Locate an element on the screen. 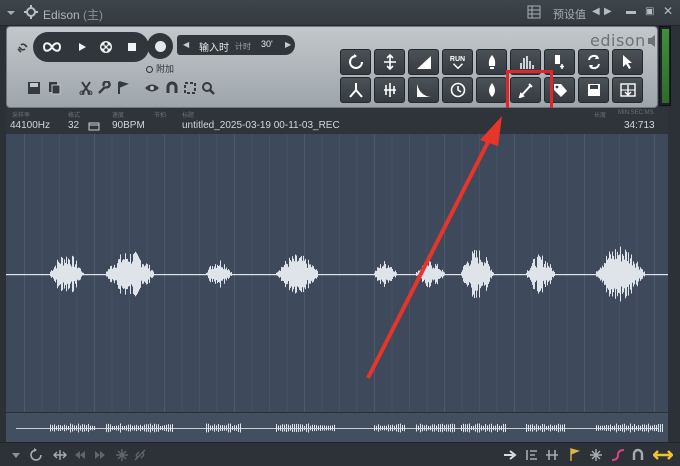 The height and width of the screenshot is (466, 680). marker-bottom-button is located at coordinates (574, 455).